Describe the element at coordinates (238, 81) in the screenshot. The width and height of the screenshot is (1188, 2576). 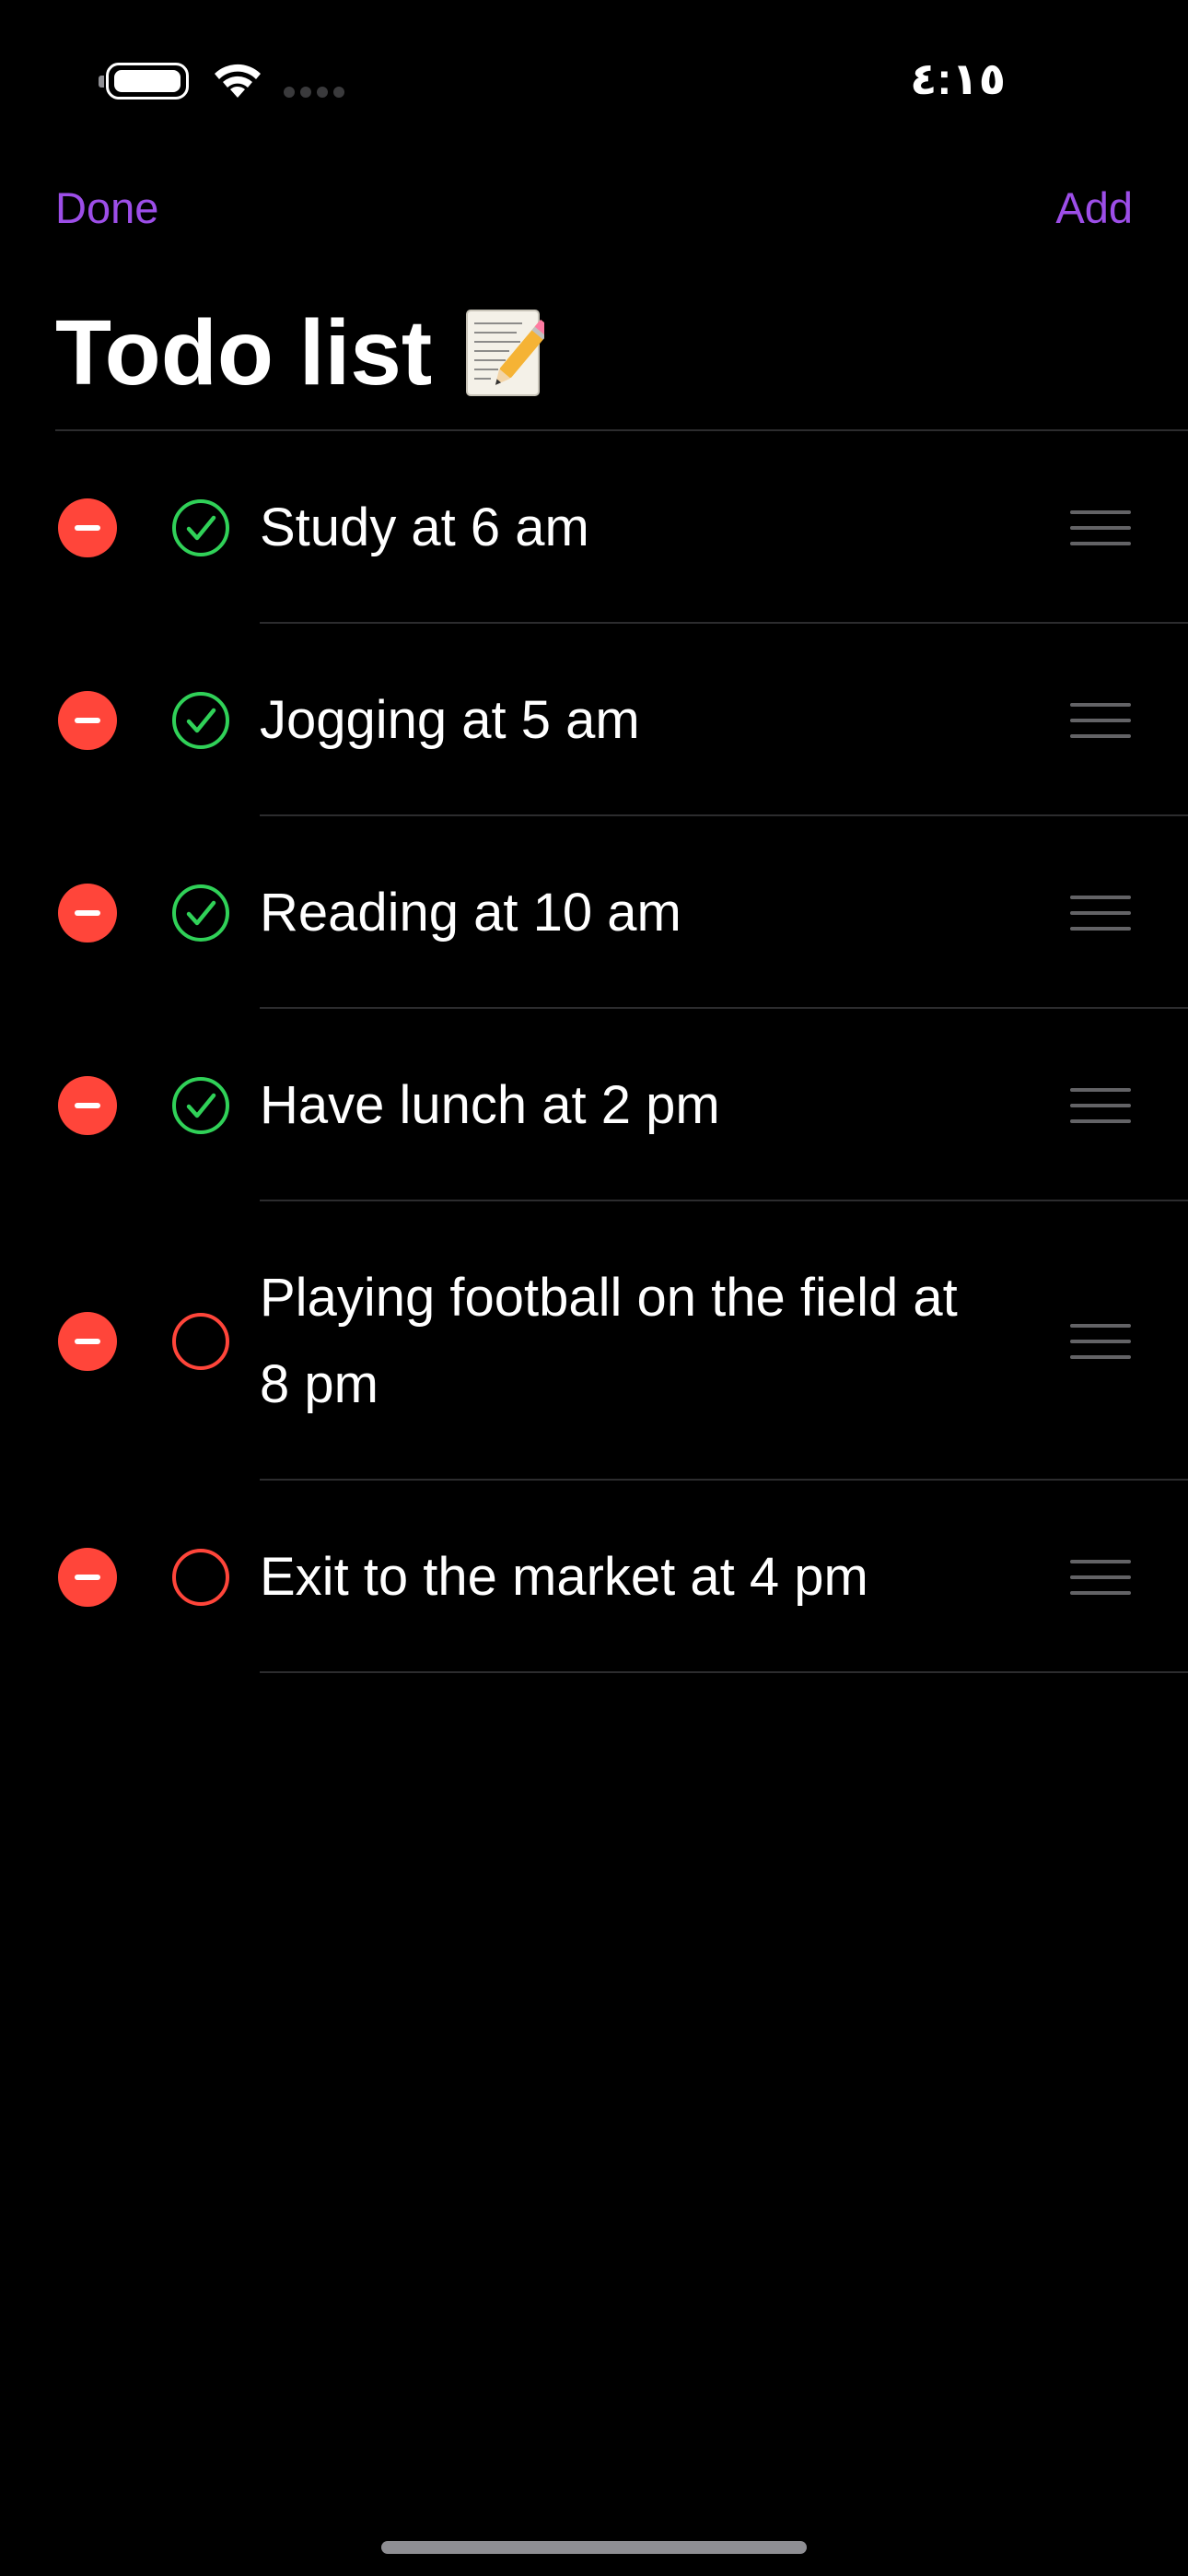
I see `wifi-icon` at that location.